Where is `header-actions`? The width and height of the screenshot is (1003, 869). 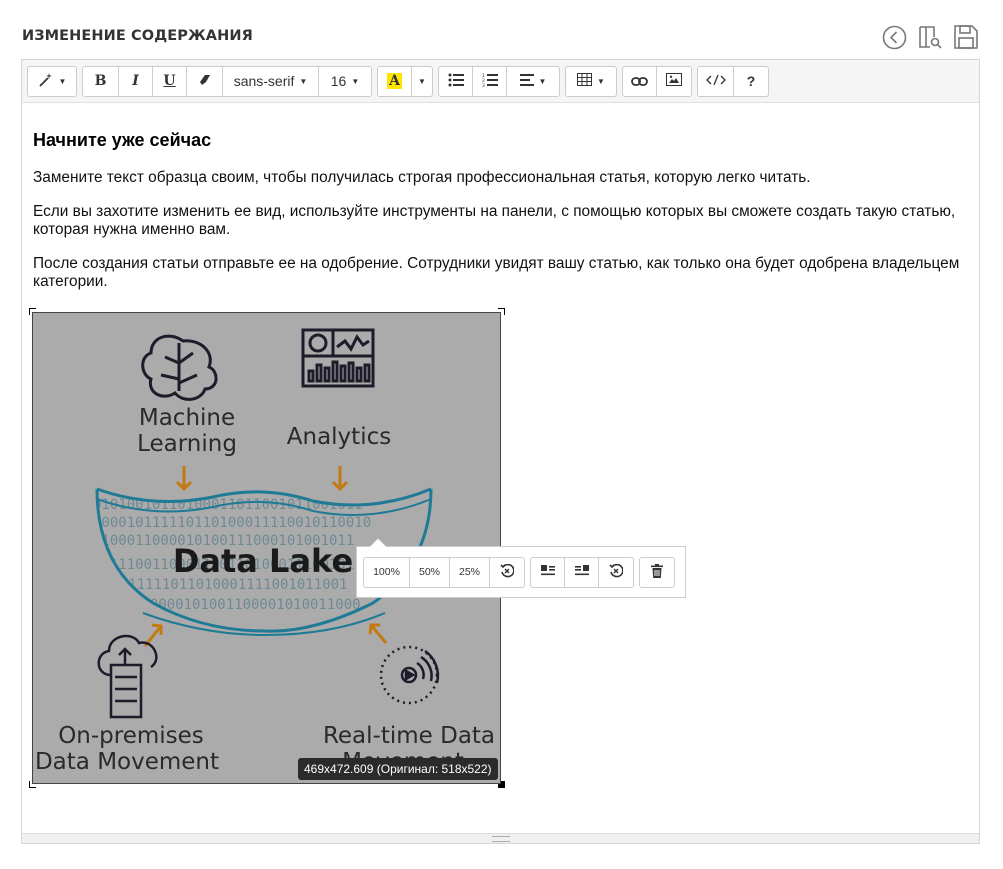 header-actions is located at coordinates (930, 37).